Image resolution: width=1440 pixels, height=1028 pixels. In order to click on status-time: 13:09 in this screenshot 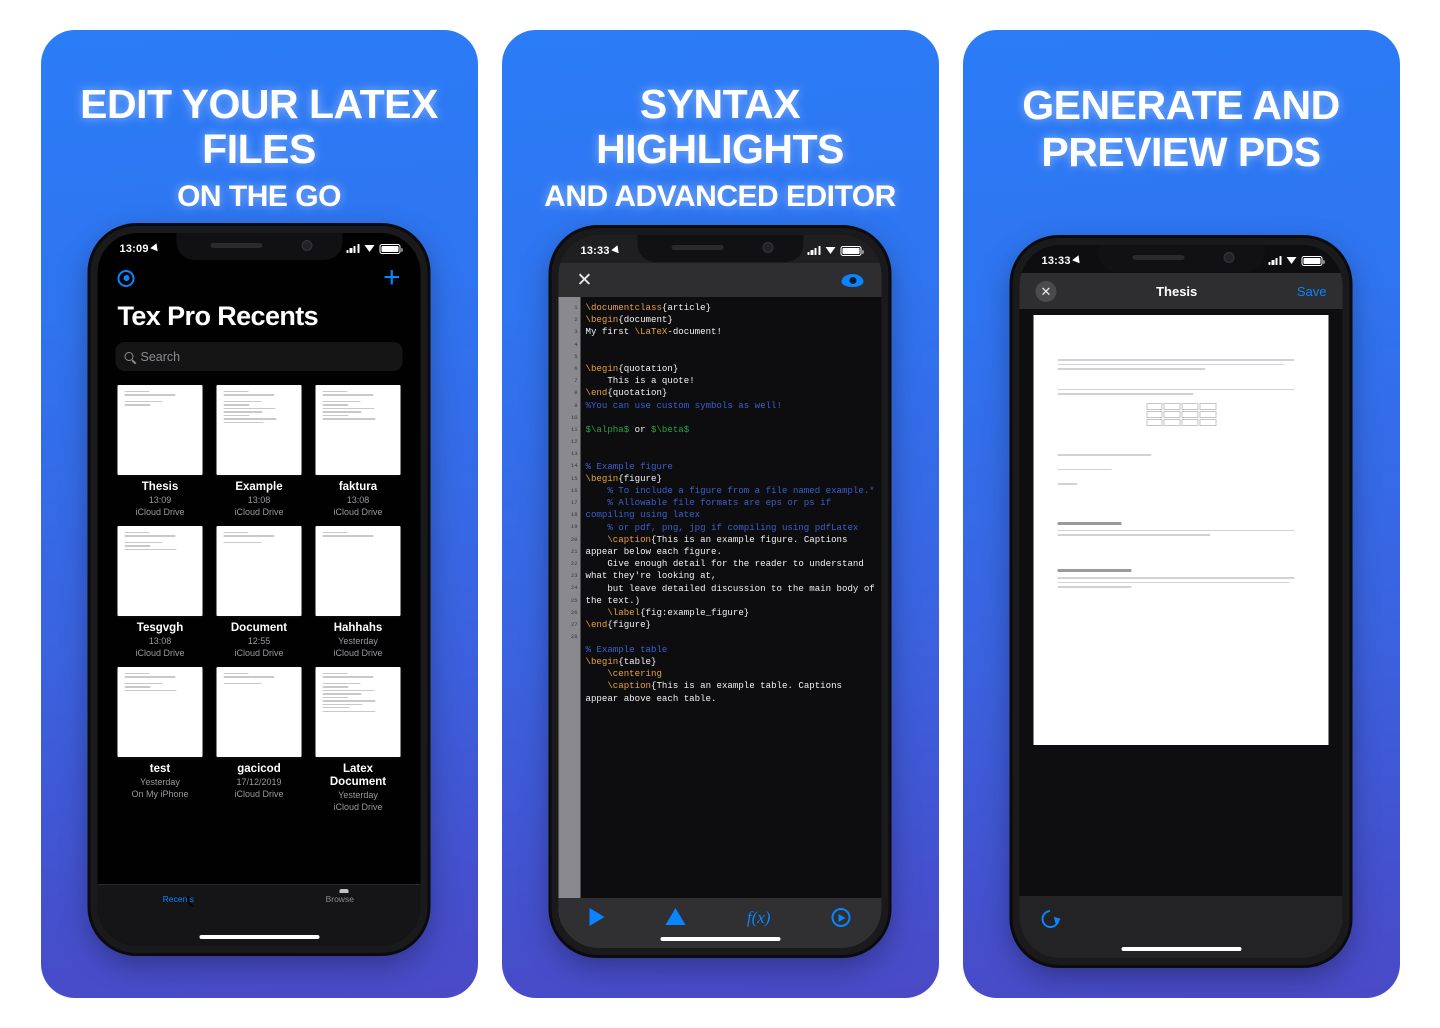, I will do `click(134, 248)`.